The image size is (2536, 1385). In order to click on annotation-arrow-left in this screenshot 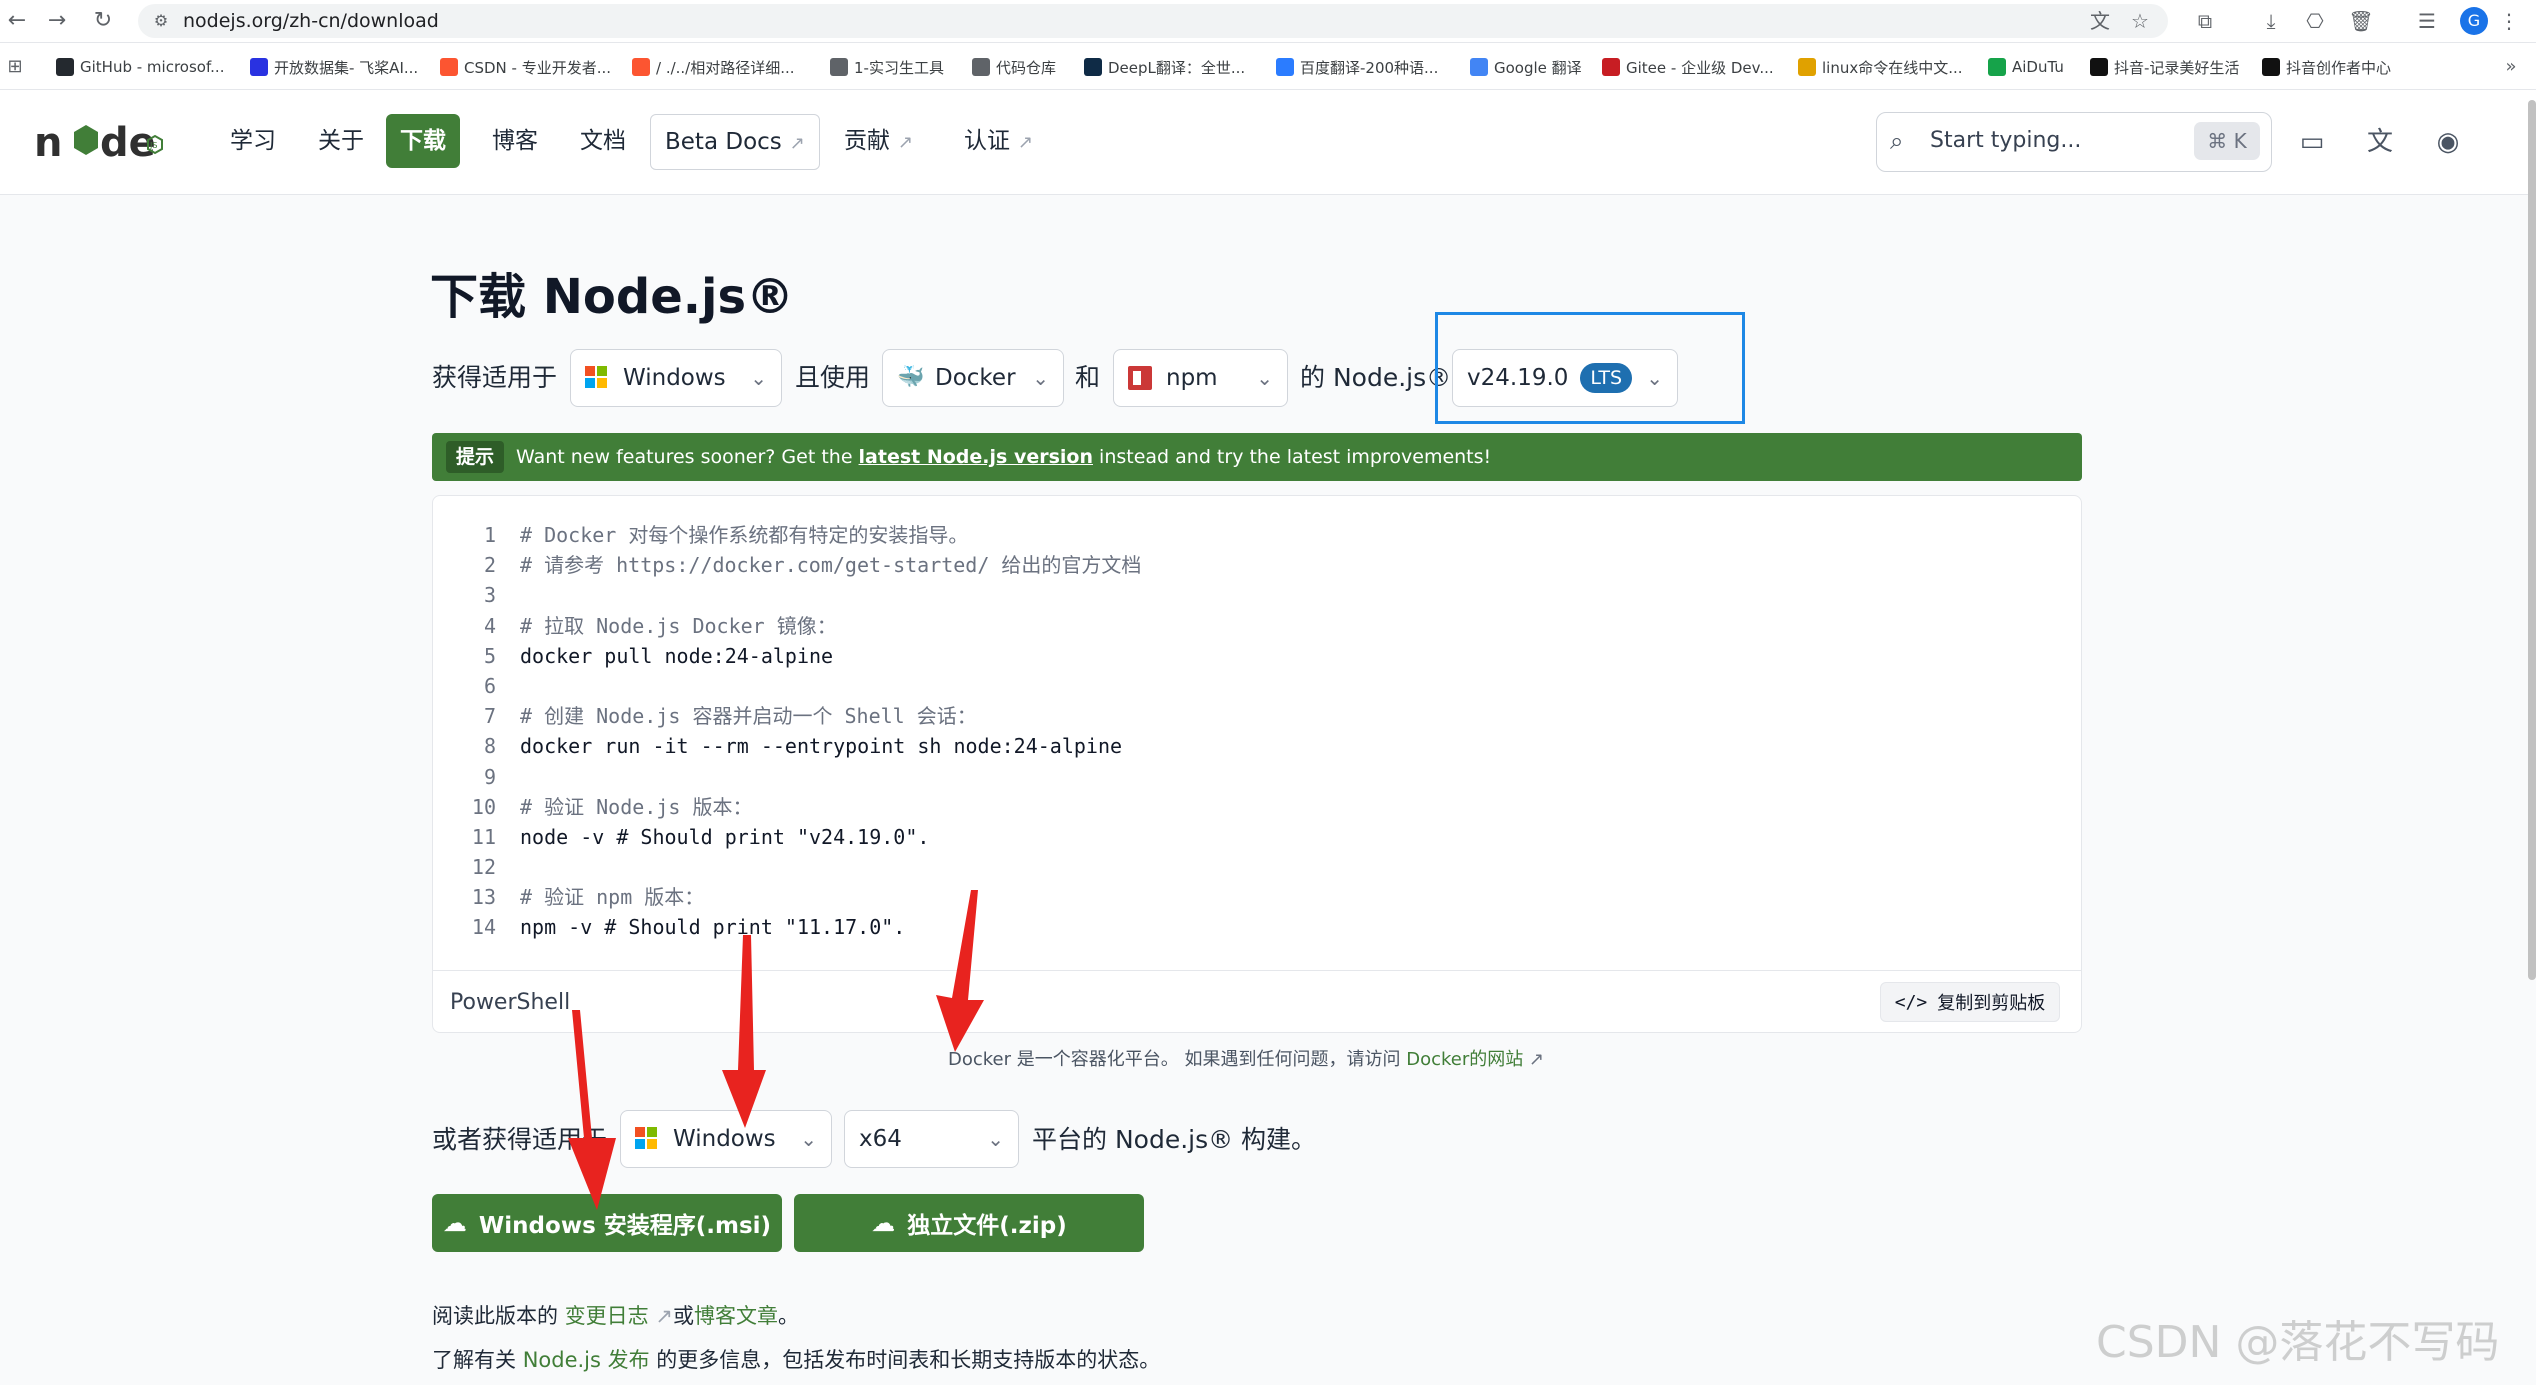, I will do `click(592, 1110)`.